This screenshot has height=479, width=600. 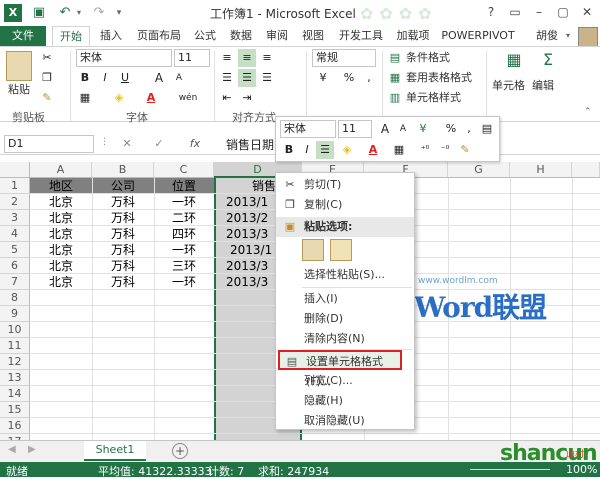 What do you see at coordinates (547, 36) in the screenshot?
I see `user-name: 胡俊` at bounding box center [547, 36].